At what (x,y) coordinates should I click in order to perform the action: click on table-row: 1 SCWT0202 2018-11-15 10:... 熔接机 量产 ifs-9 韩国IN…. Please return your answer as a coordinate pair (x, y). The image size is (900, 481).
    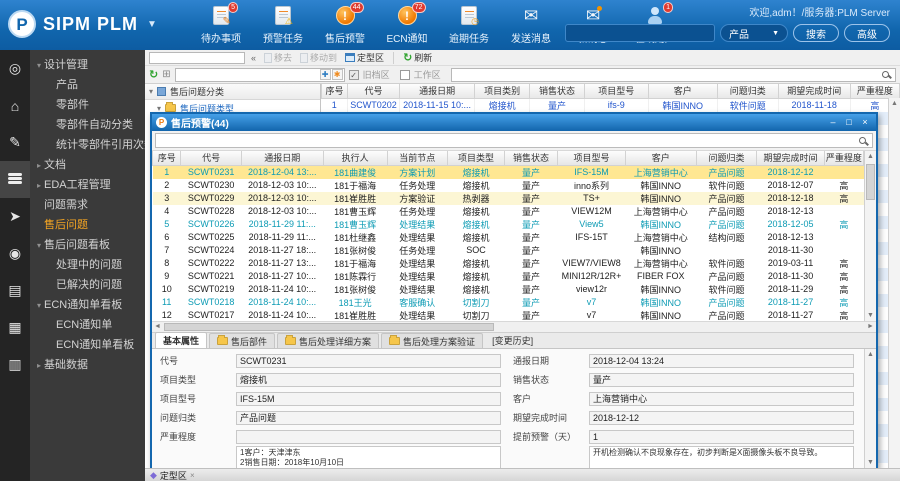
    Looking at the image, I should click on (610, 105).